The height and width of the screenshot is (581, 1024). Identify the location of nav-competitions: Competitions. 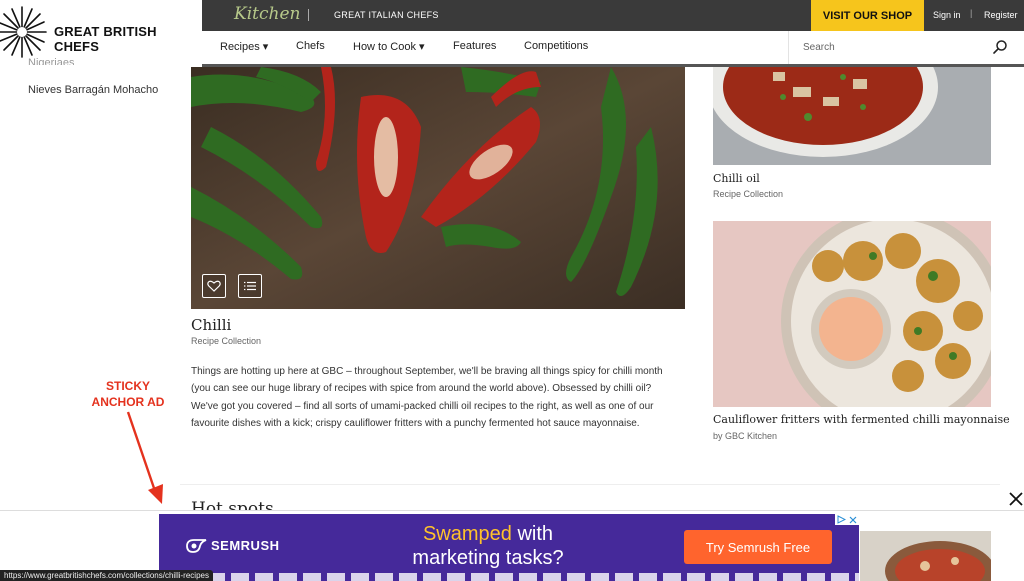
(556, 46).